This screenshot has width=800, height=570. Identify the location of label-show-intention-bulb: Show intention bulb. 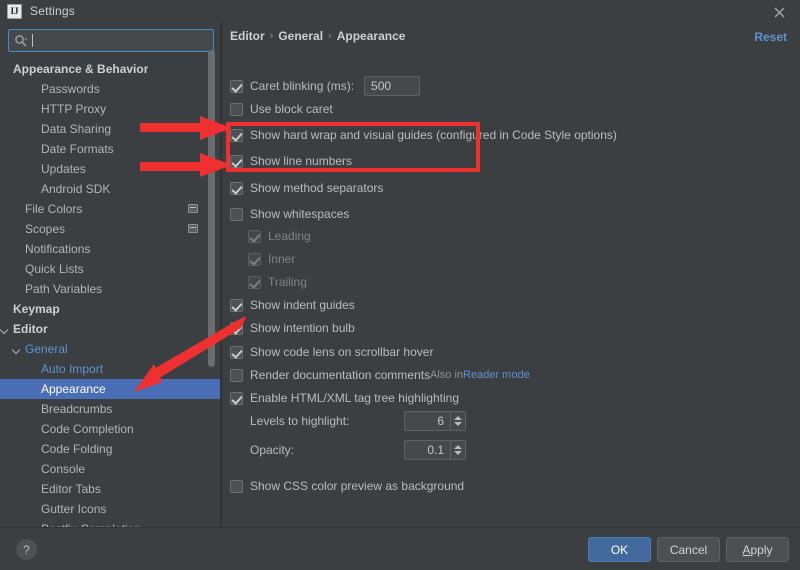
(302, 328).